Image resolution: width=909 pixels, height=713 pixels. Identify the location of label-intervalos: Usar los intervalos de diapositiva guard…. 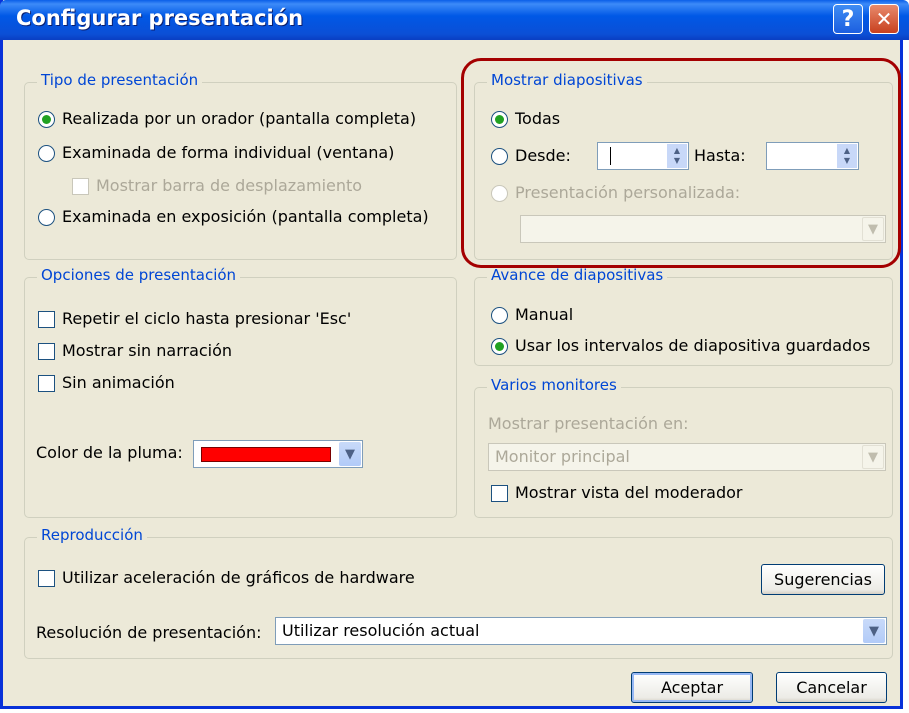
(693, 345).